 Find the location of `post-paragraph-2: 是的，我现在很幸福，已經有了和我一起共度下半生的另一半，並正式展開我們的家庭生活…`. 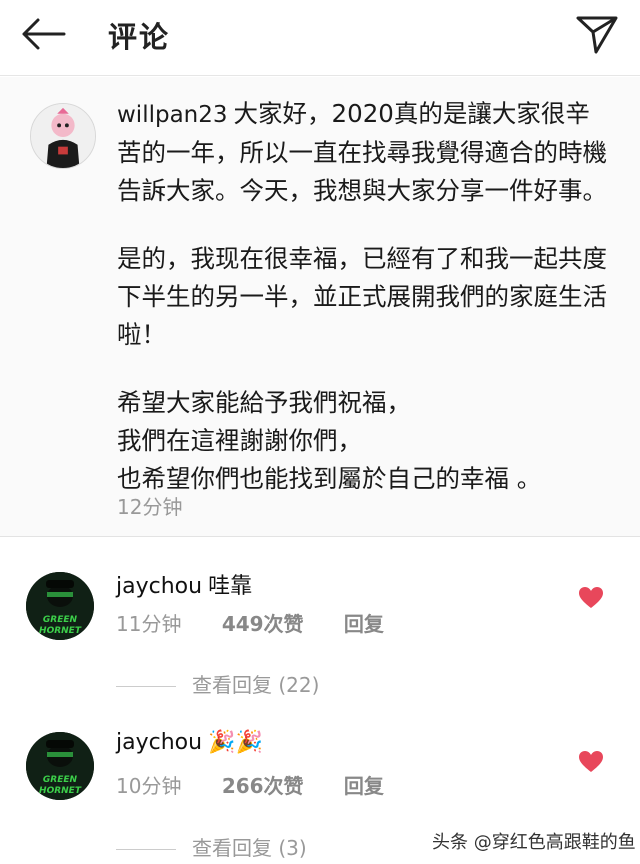

post-paragraph-2: 是的，我现在很幸福，已經有了和我一起共度下半生的另一半，並正式展開我們的家庭生活… is located at coordinates (362, 296).